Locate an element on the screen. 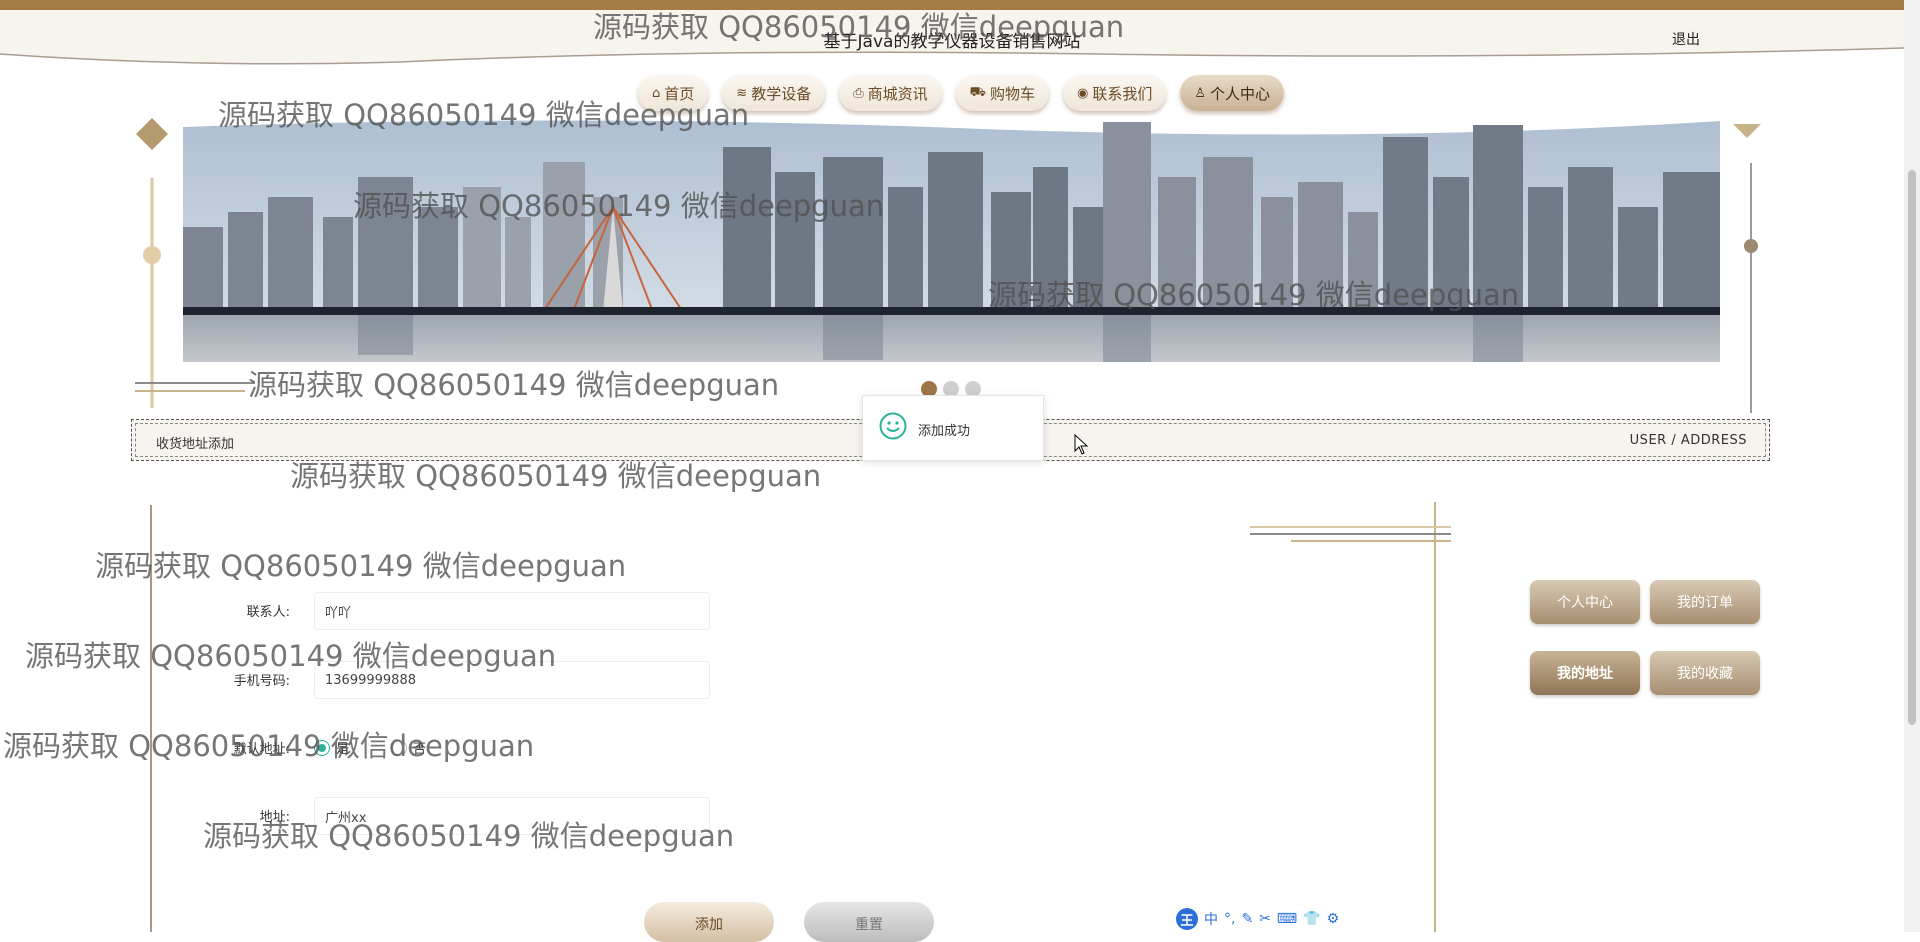 The image size is (1920, 942). contact-input is located at coordinates (512, 611).